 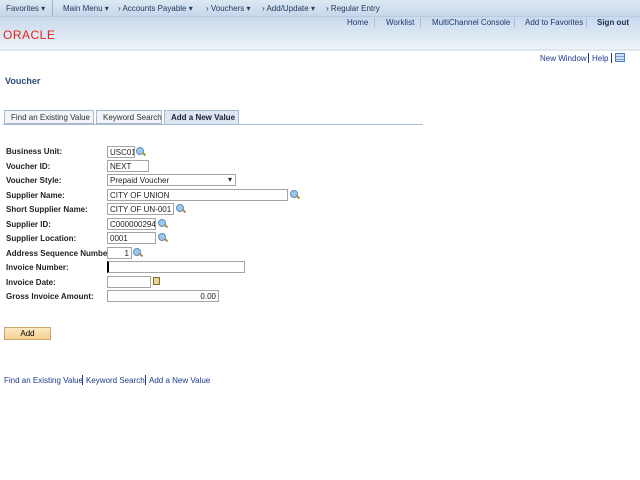 What do you see at coordinates (28, 224) in the screenshot?
I see `supplier-id-label: Supplier ID:` at bounding box center [28, 224].